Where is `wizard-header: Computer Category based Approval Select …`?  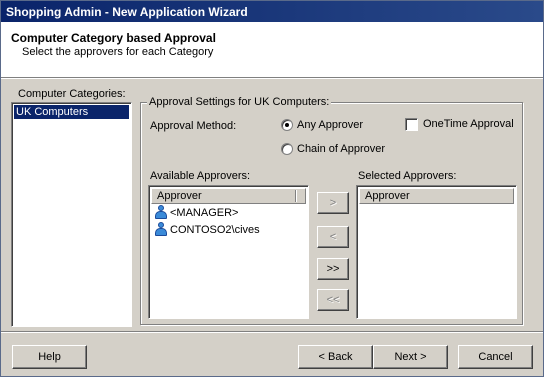
wizard-header: Computer Category based Approval Select … is located at coordinates (272, 50).